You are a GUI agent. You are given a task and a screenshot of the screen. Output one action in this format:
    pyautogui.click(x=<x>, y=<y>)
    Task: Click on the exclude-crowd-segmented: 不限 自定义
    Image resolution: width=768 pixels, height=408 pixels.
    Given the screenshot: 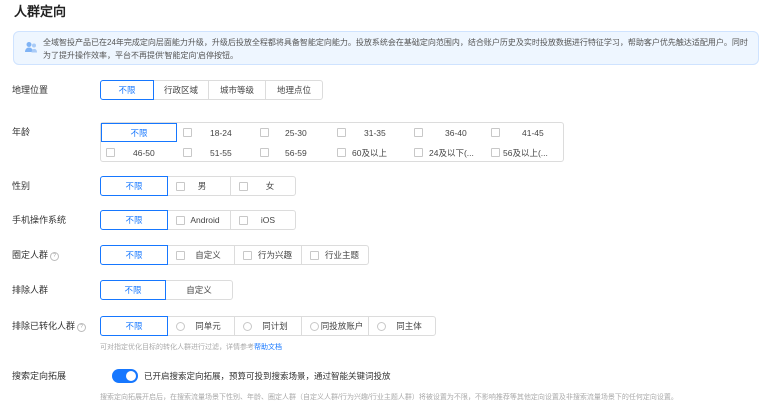 What is the action you would take?
    pyautogui.click(x=166, y=290)
    